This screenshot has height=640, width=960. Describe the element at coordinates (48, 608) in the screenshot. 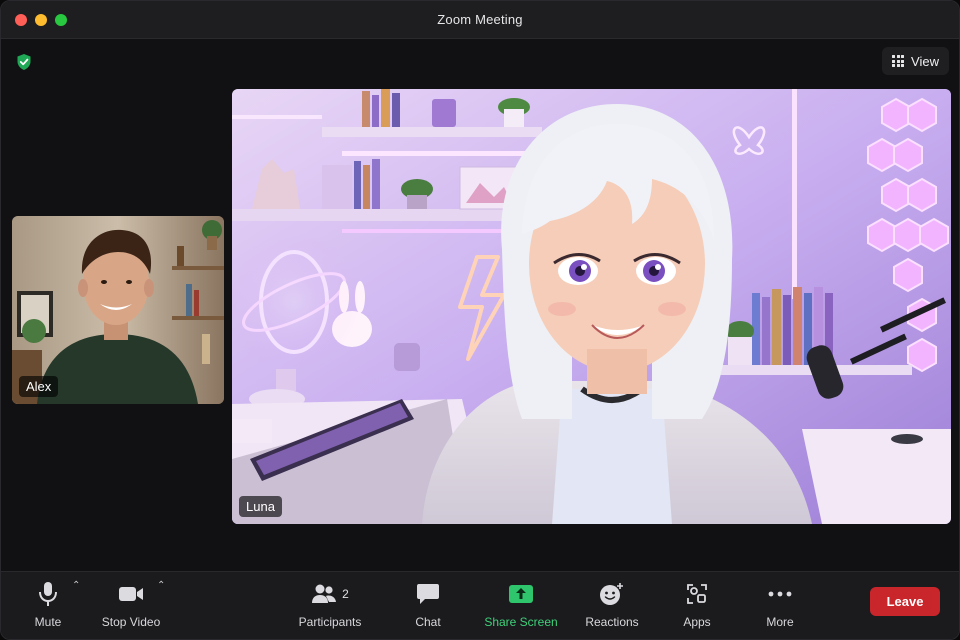

I see `mute-button: Mute` at that location.